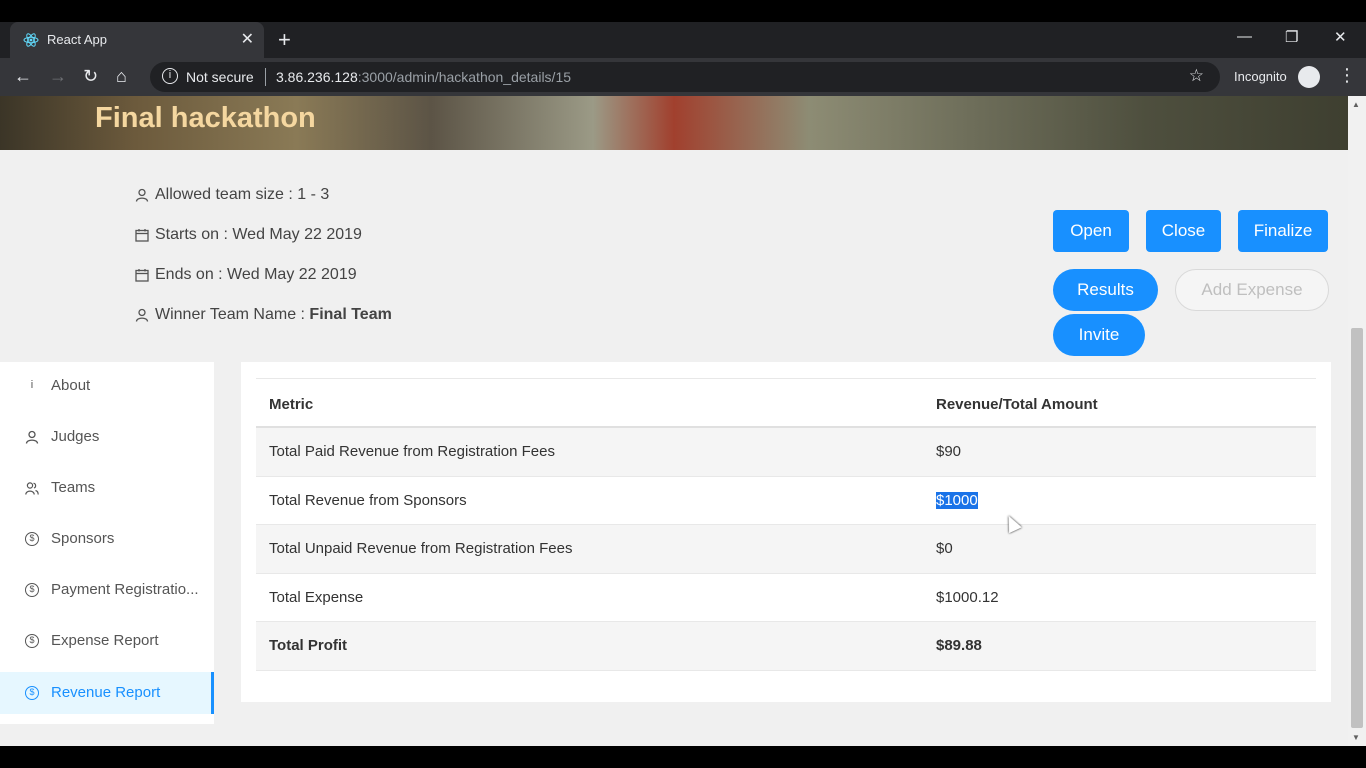  What do you see at coordinates (1356, 737) in the screenshot?
I see `scroll-down-arrow-icon: ▼` at bounding box center [1356, 737].